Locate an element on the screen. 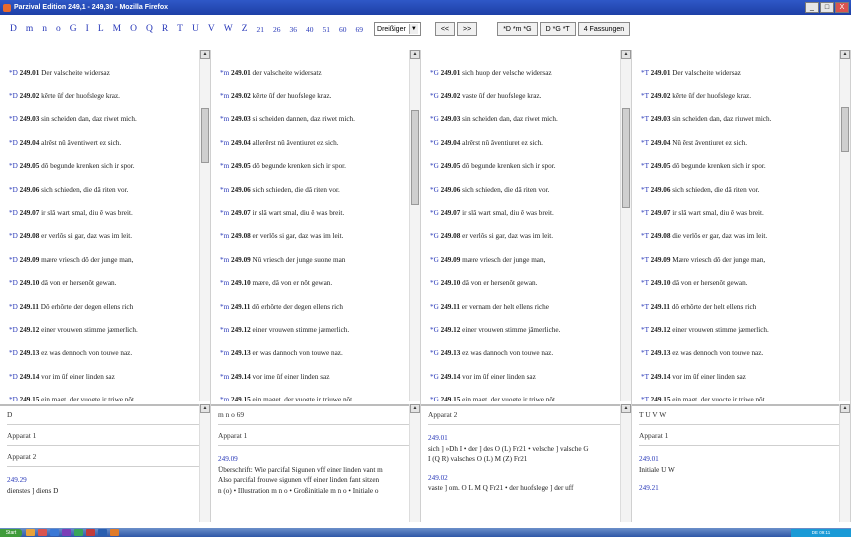 The width and height of the screenshot is (851, 537). pdf-icon is located at coordinates (90, 532).